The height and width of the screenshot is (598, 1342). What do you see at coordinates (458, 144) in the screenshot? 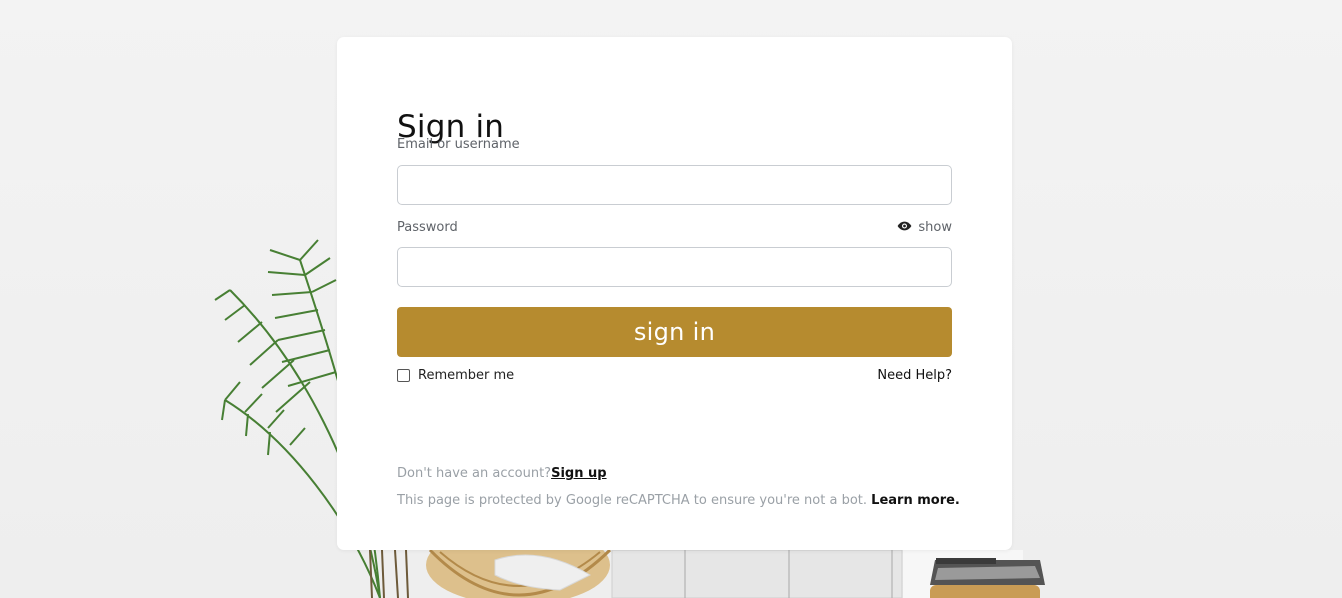
I see `email-label: Email or username` at bounding box center [458, 144].